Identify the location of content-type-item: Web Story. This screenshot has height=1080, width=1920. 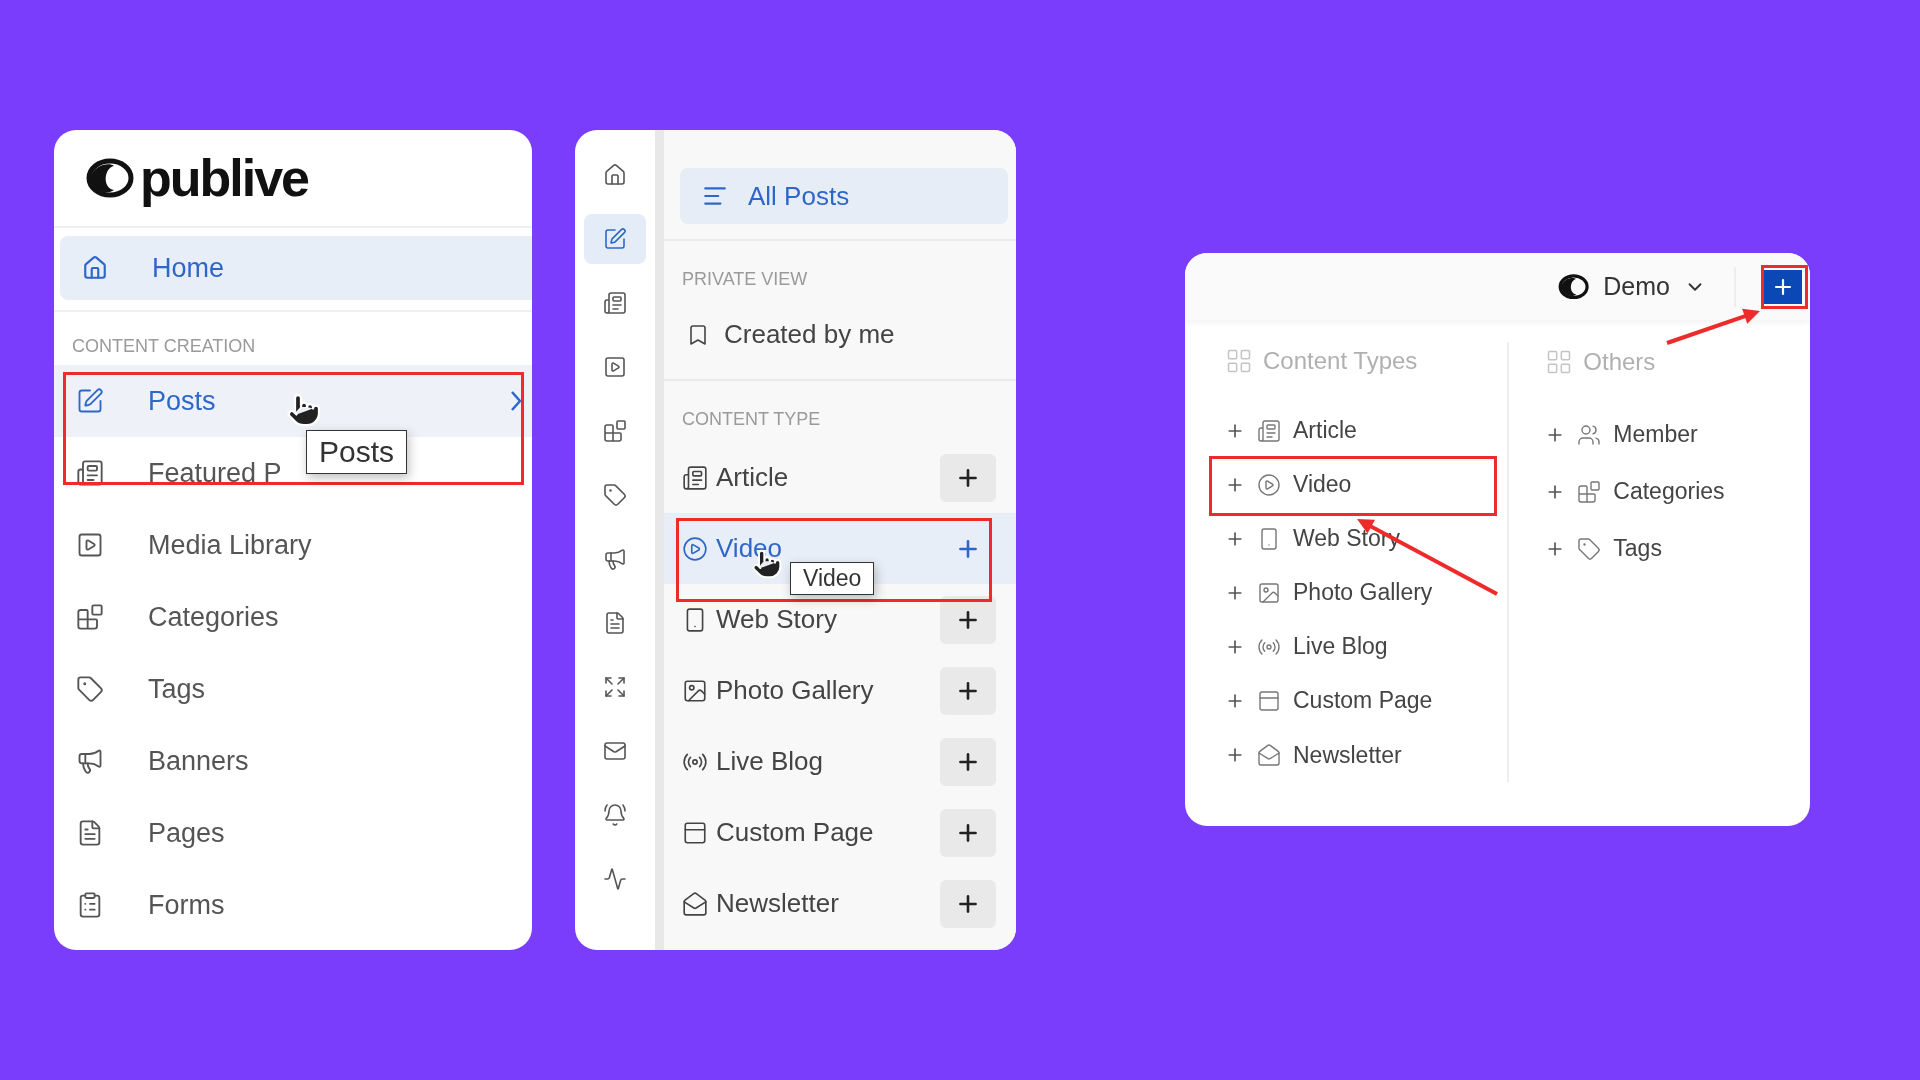
(776, 619).